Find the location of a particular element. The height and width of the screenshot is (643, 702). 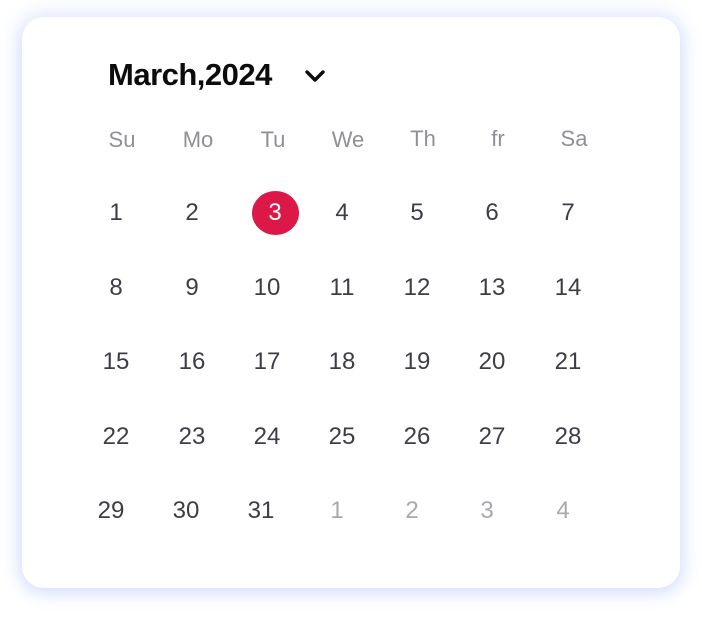

weekday-tuesday: Tu is located at coordinates (273, 139).